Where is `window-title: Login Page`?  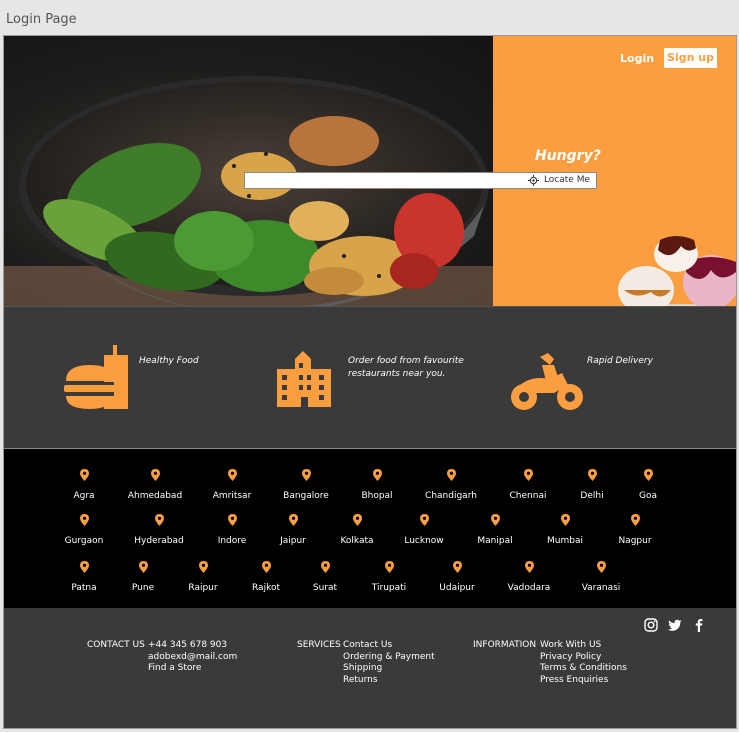 window-title: Login Page is located at coordinates (41, 19).